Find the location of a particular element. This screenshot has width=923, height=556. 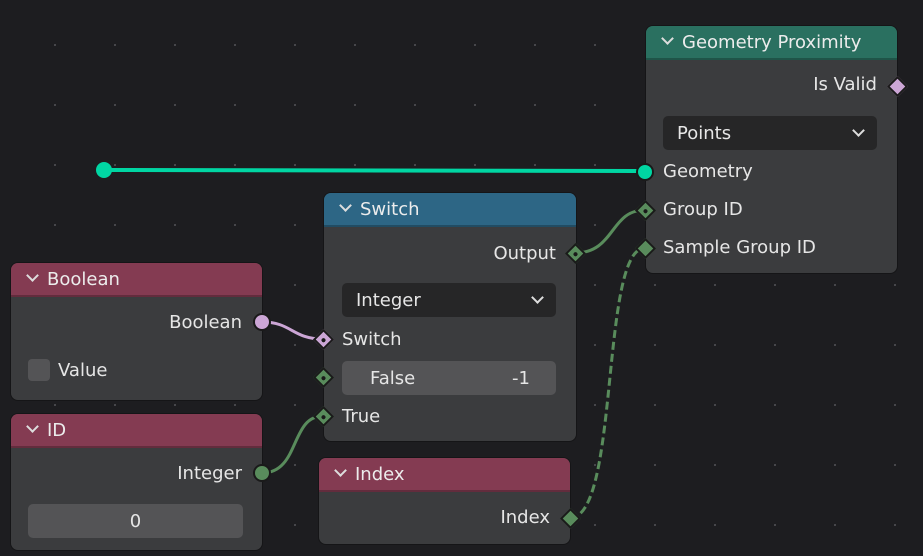

node-title: Boolean is located at coordinates (83, 279).